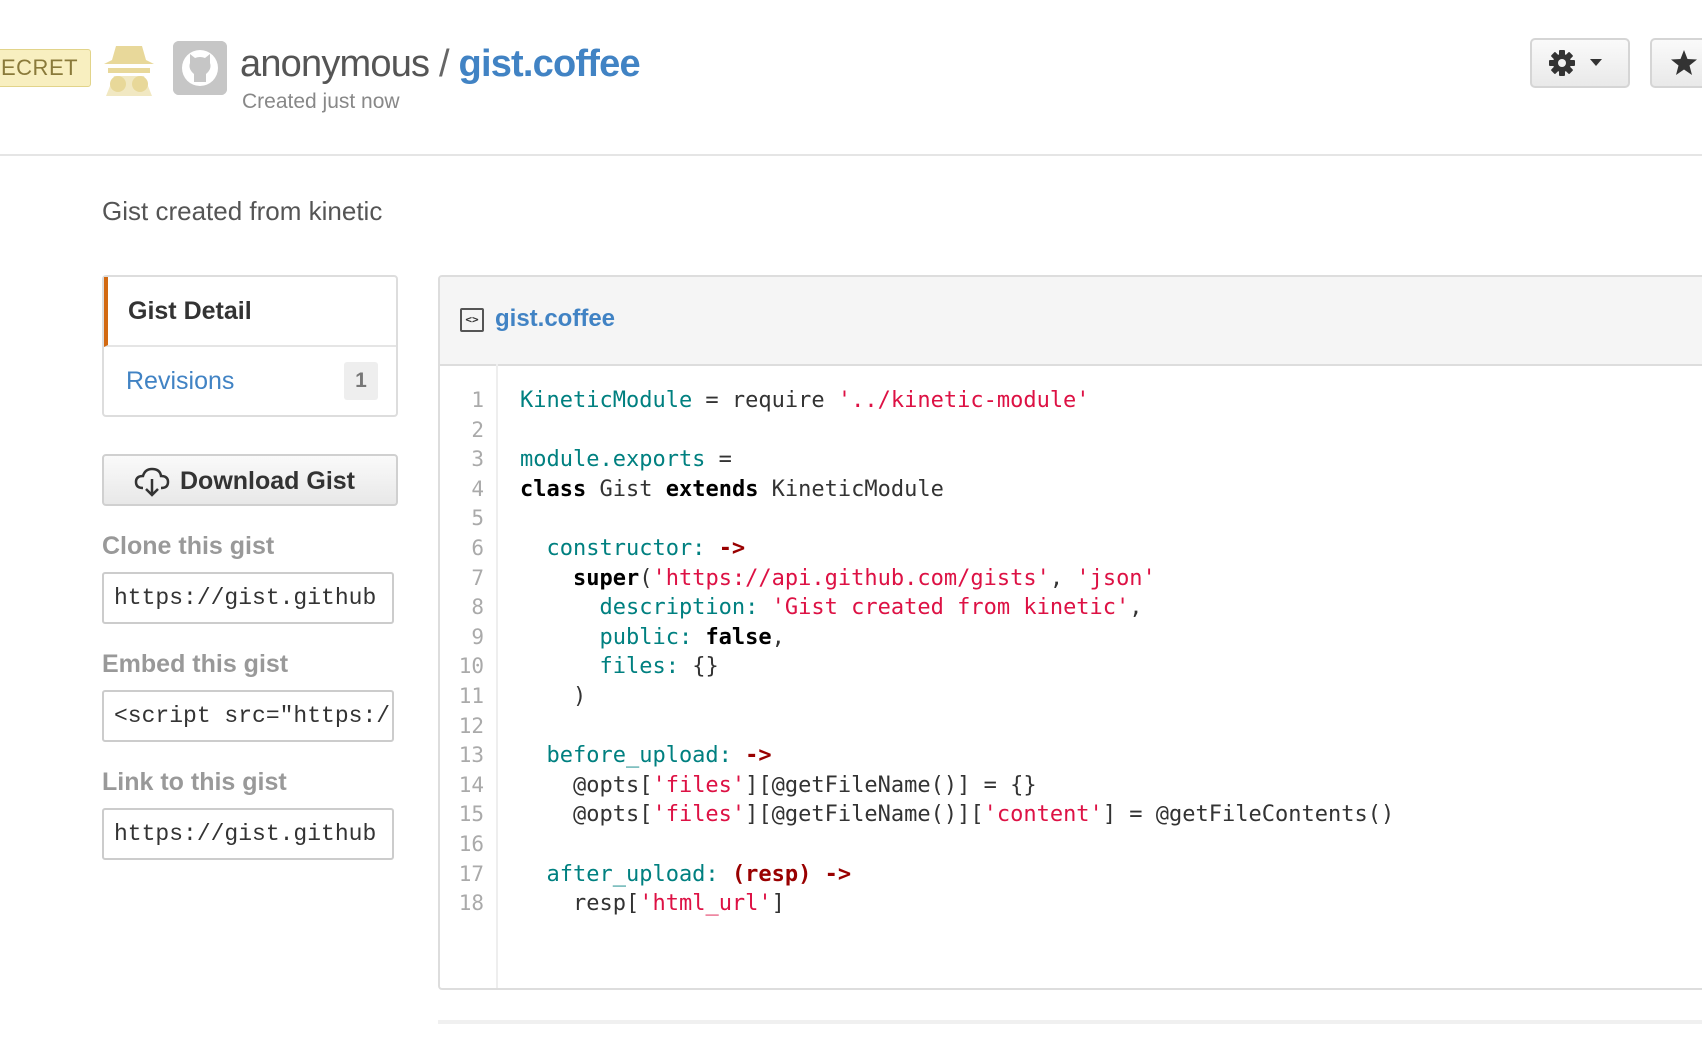 The height and width of the screenshot is (1038, 1702). What do you see at coordinates (639, 608) in the screenshot?
I see `code-token: description:` at bounding box center [639, 608].